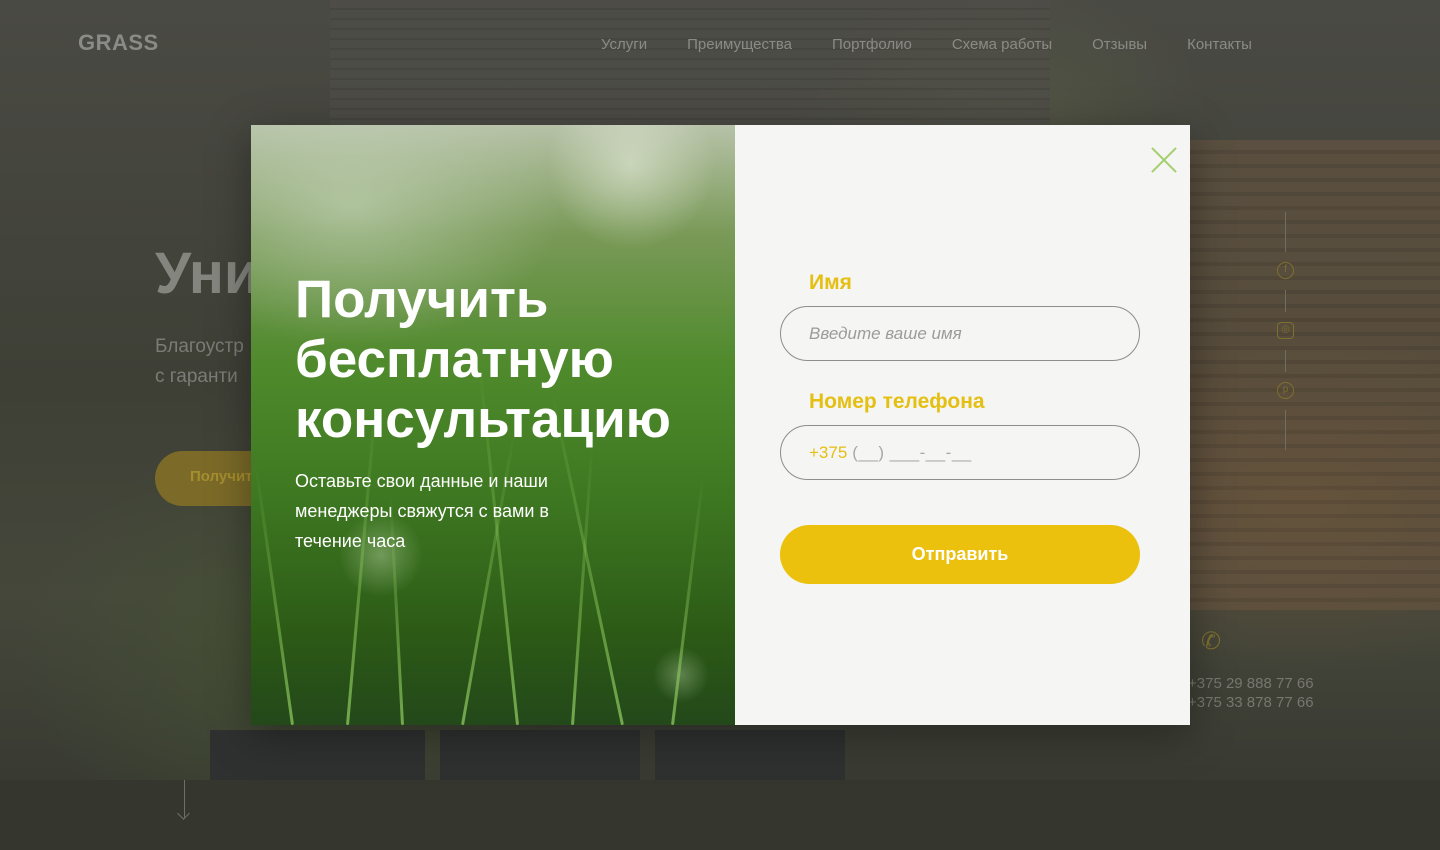  What do you see at coordinates (199, 346) in the screenshot?
I see `hero-subtitle-line: Благоустр` at bounding box center [199, 346].